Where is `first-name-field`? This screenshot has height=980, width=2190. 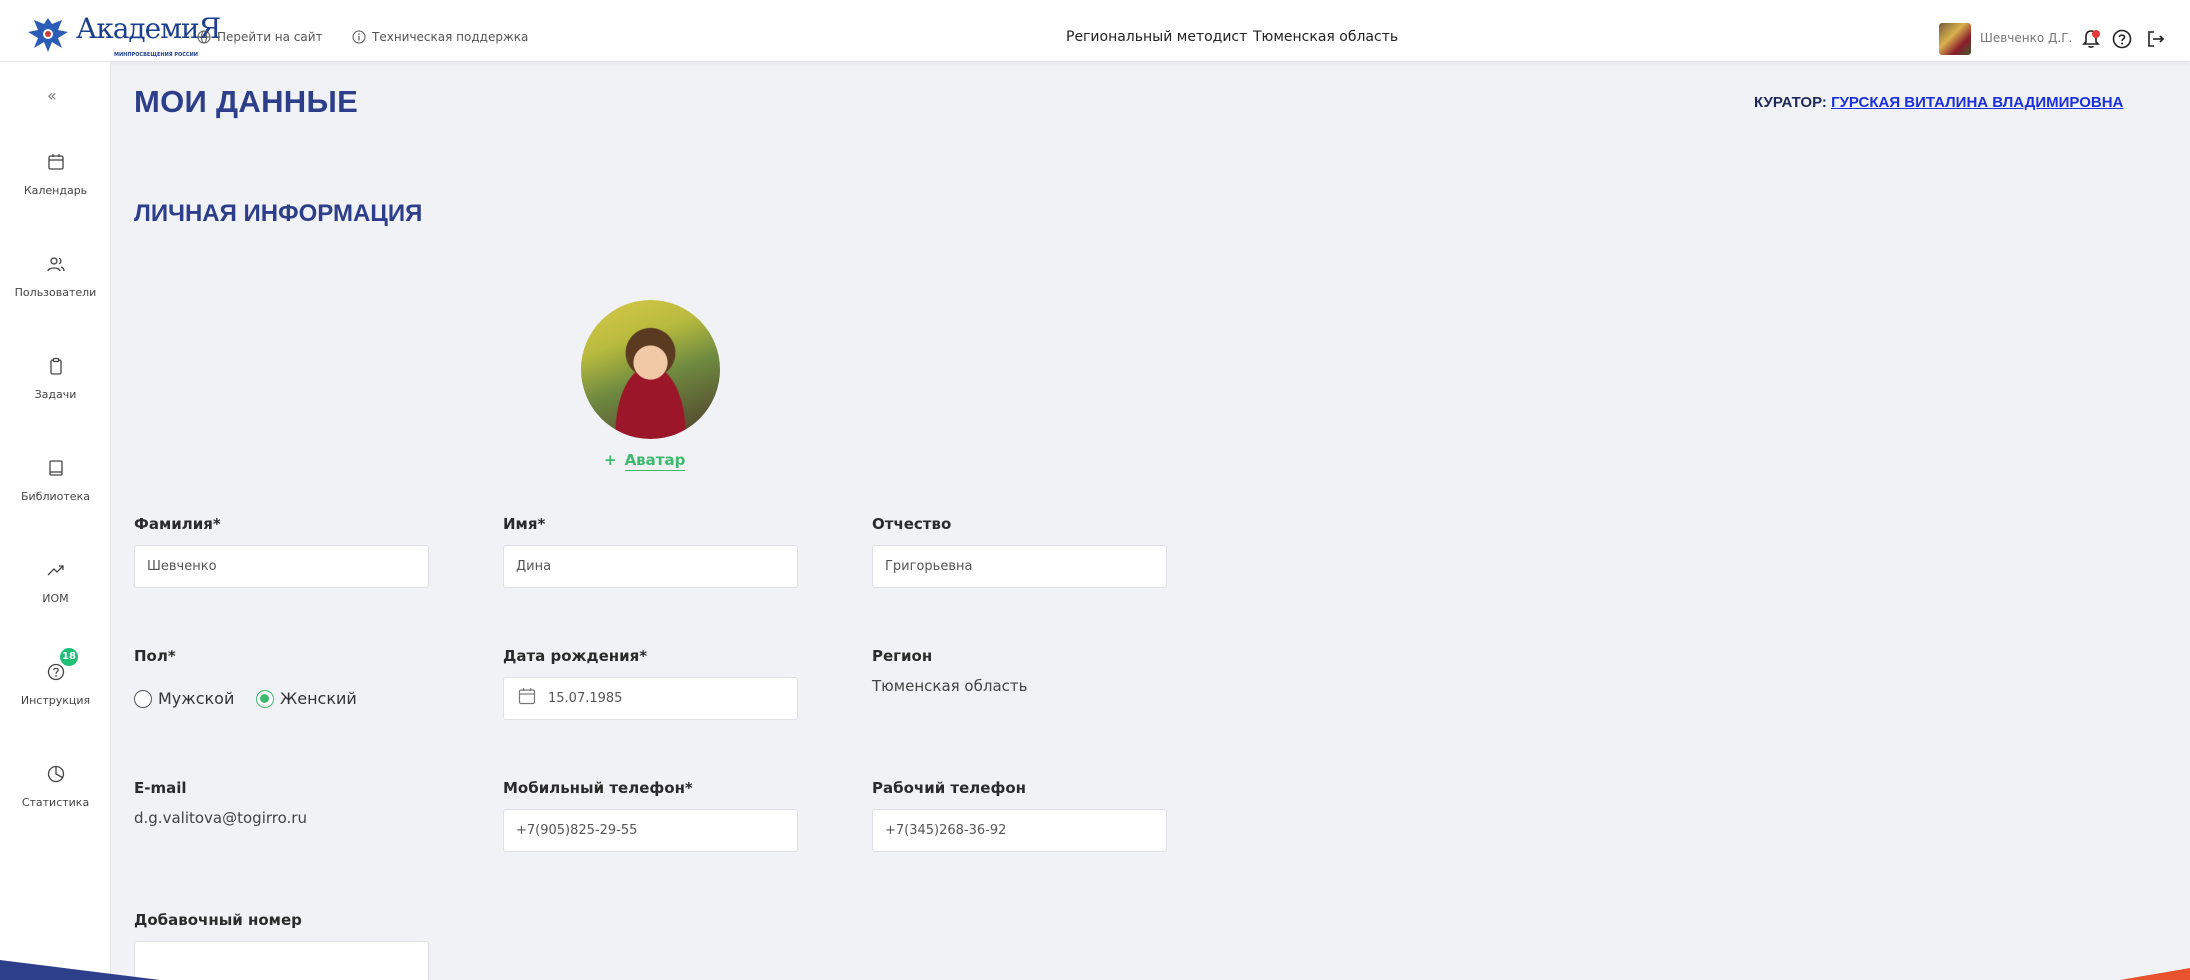
first-name-field is located at coordinates (650, 566).